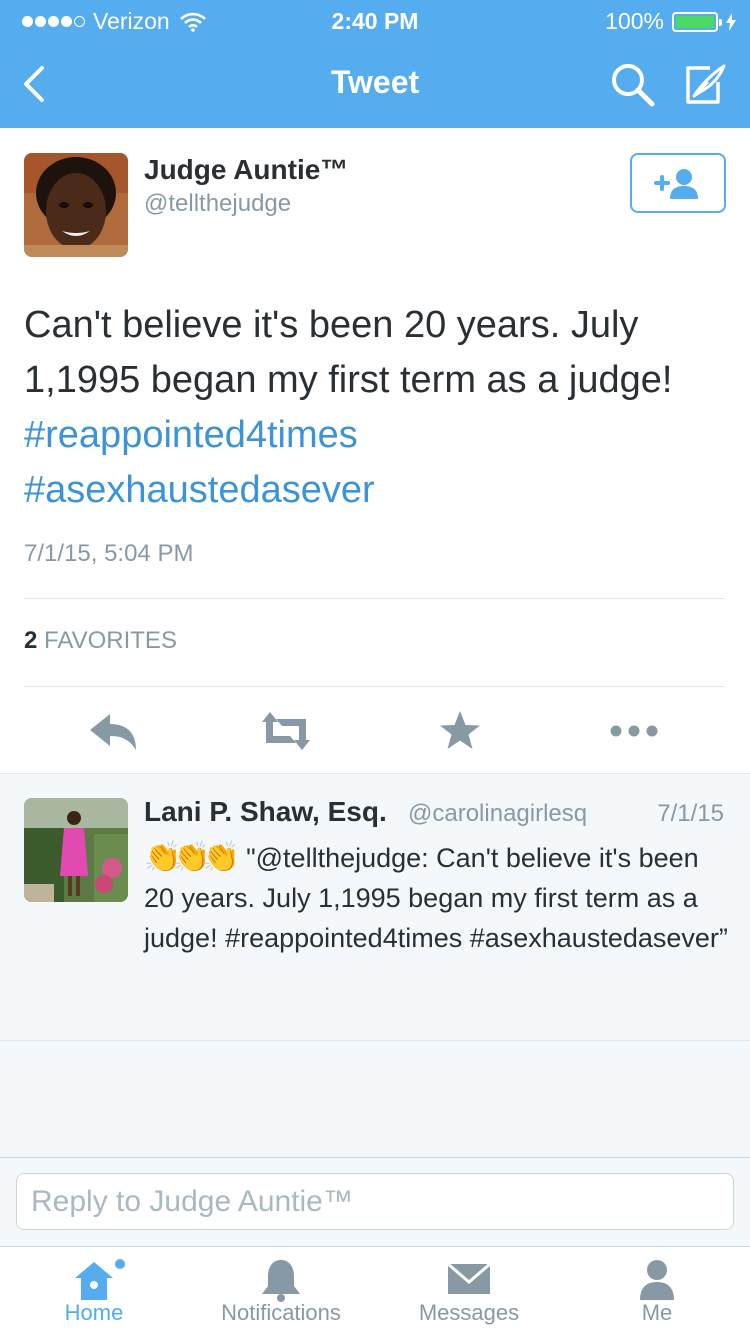 This screenshot has width=750, height=1334. I want to click on tweet-timestamp: 7/1/15, 5:04 PM, so click(109, 553).